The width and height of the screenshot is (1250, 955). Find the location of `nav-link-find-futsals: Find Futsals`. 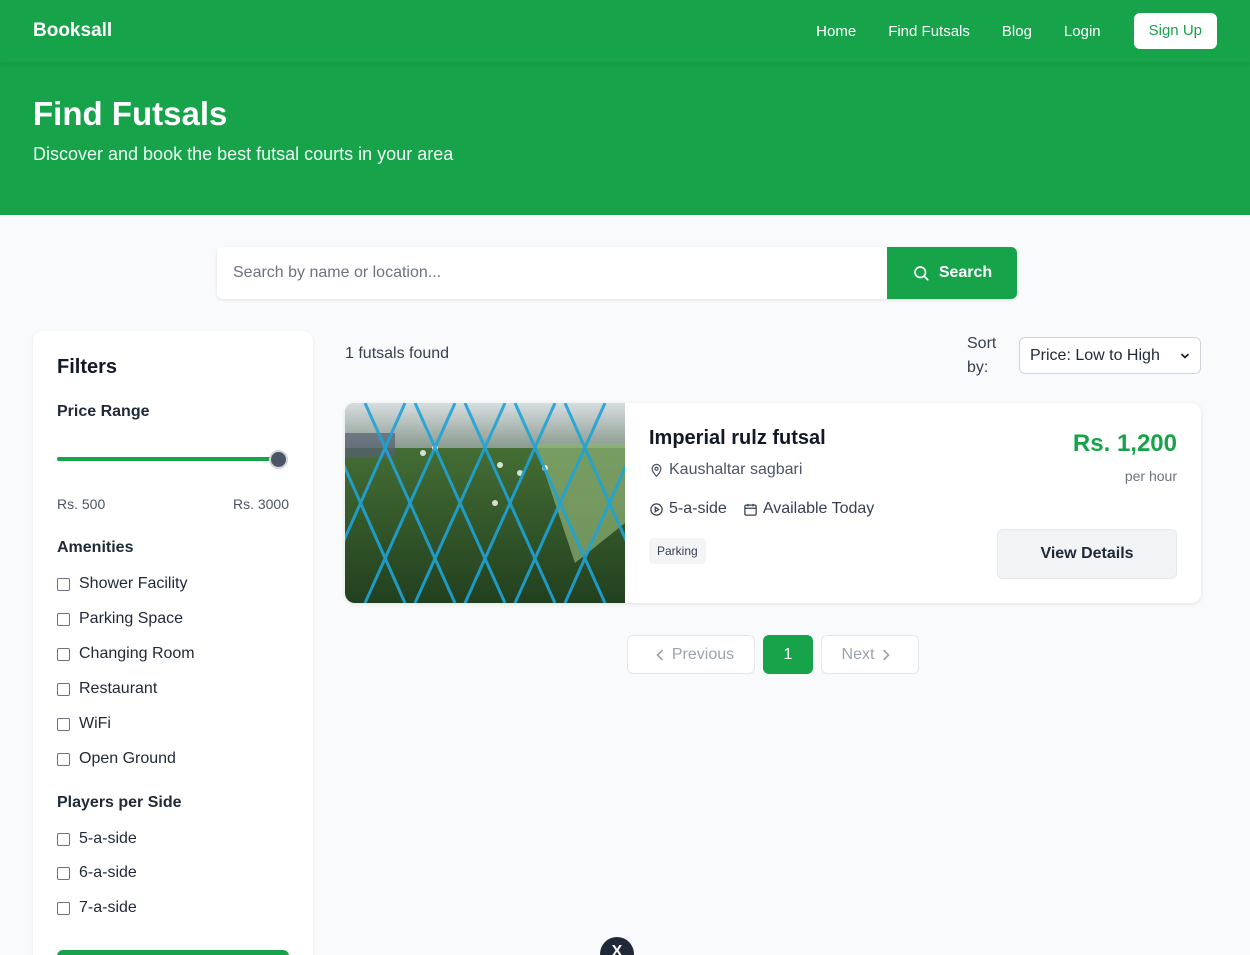

nav-link-find-futsals: Find Futsals is located at coordinates (929, 31).